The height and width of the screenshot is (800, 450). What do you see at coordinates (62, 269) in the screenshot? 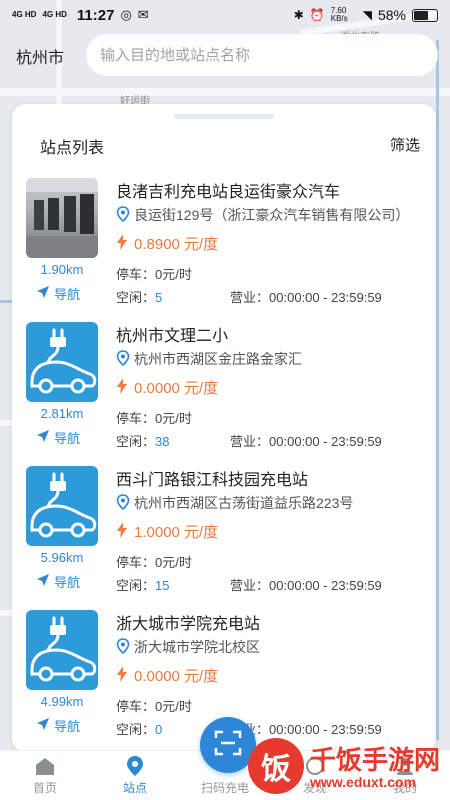
I see `station-distance: 1.90km` at bounding box center [62, 269].